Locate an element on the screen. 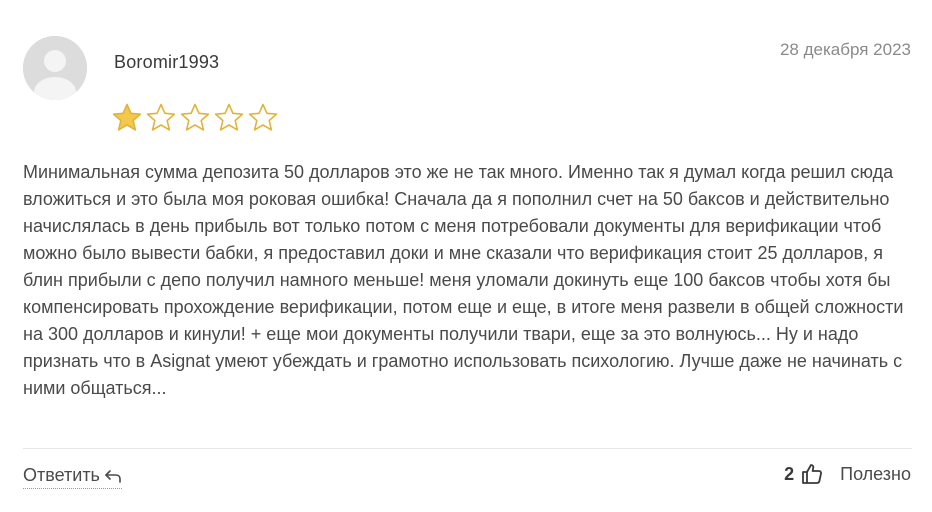 The height and width of the screenshot is (512, 932). divider is located at coordinates (467, 448).